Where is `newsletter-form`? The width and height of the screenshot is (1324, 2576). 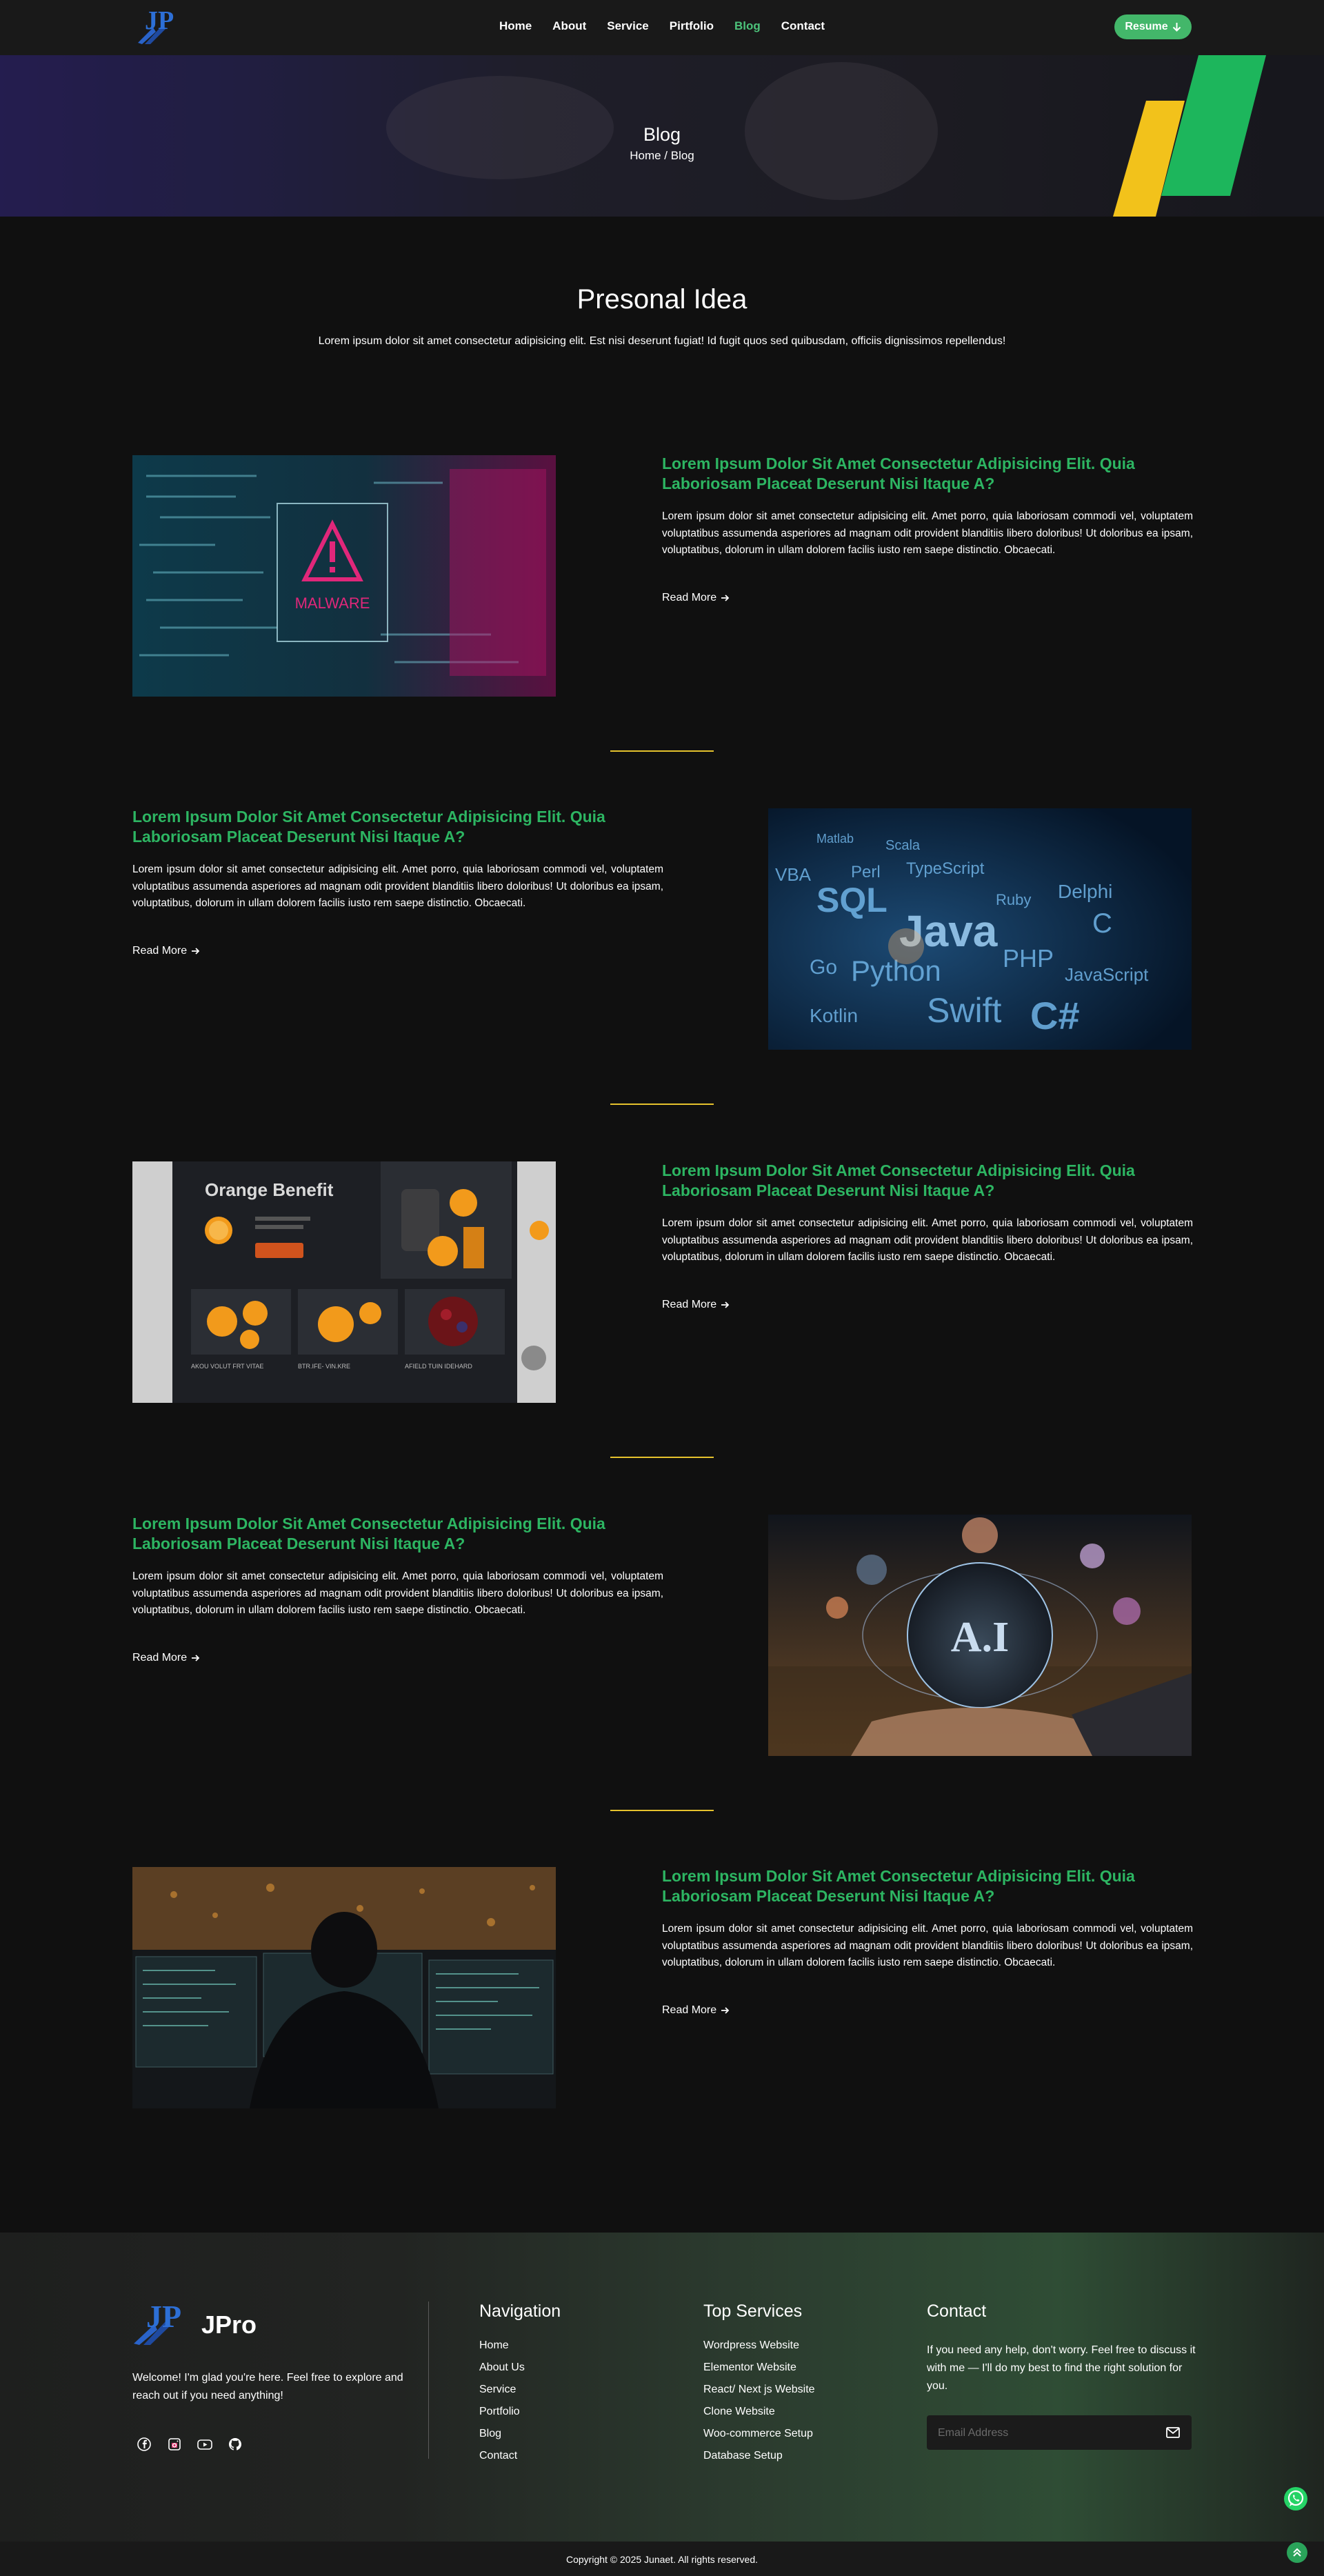
newsletter-form is located at coordinates (1059, 2433).